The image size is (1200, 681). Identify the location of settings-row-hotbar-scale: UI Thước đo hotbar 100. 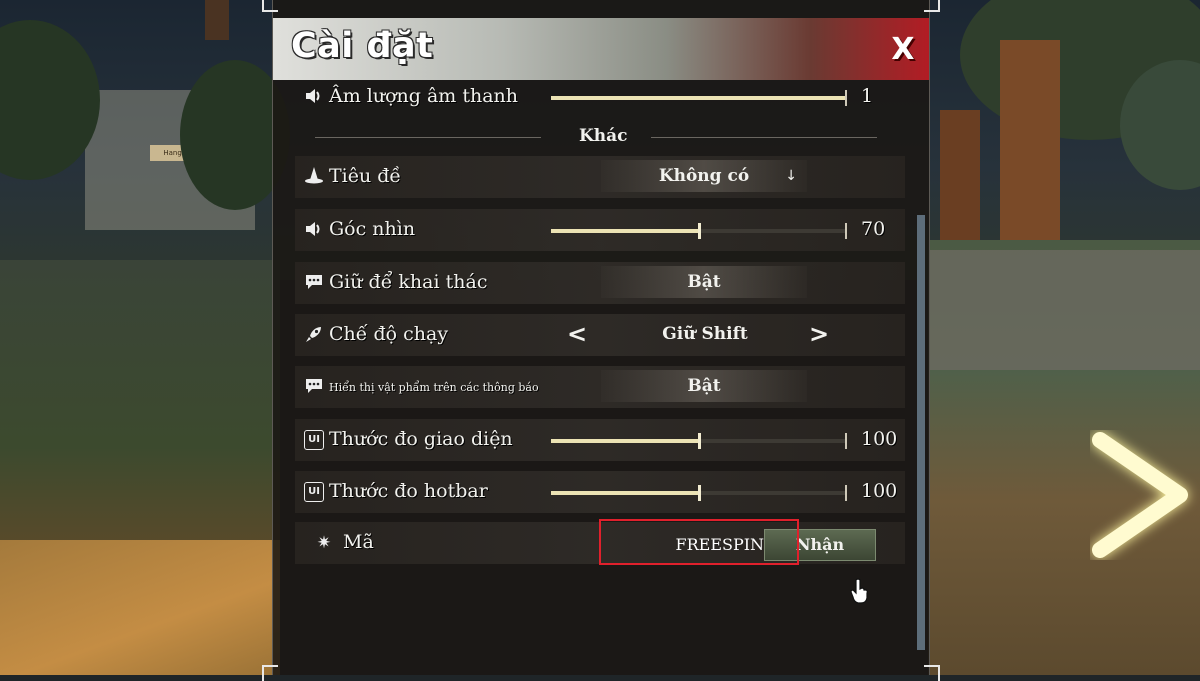
(600, 492).